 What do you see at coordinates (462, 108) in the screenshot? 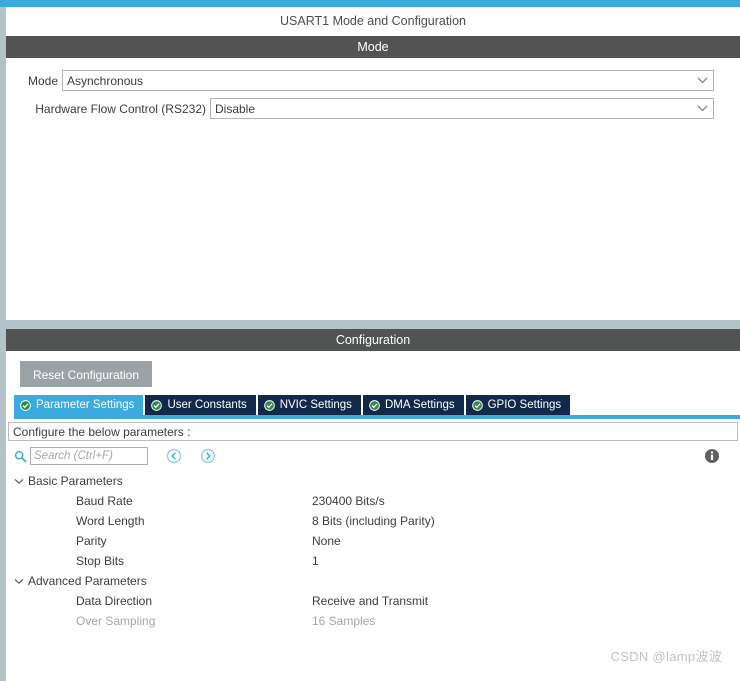
I see `hardware-flow-control-select: Disable` at bounding box center [462, 108].